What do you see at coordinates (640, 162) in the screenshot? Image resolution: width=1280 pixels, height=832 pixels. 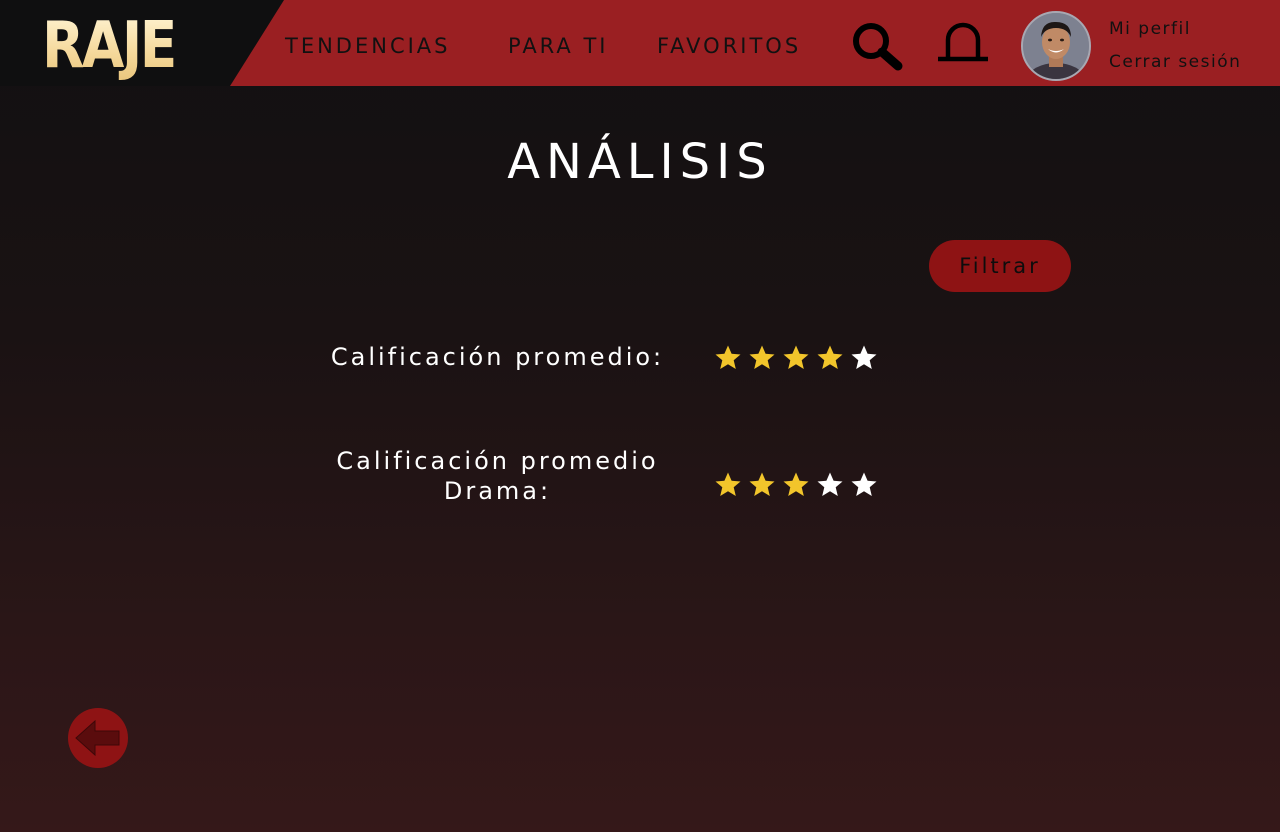 I see `page-title: ANÁLISIS` at bounding box center [640, 162].